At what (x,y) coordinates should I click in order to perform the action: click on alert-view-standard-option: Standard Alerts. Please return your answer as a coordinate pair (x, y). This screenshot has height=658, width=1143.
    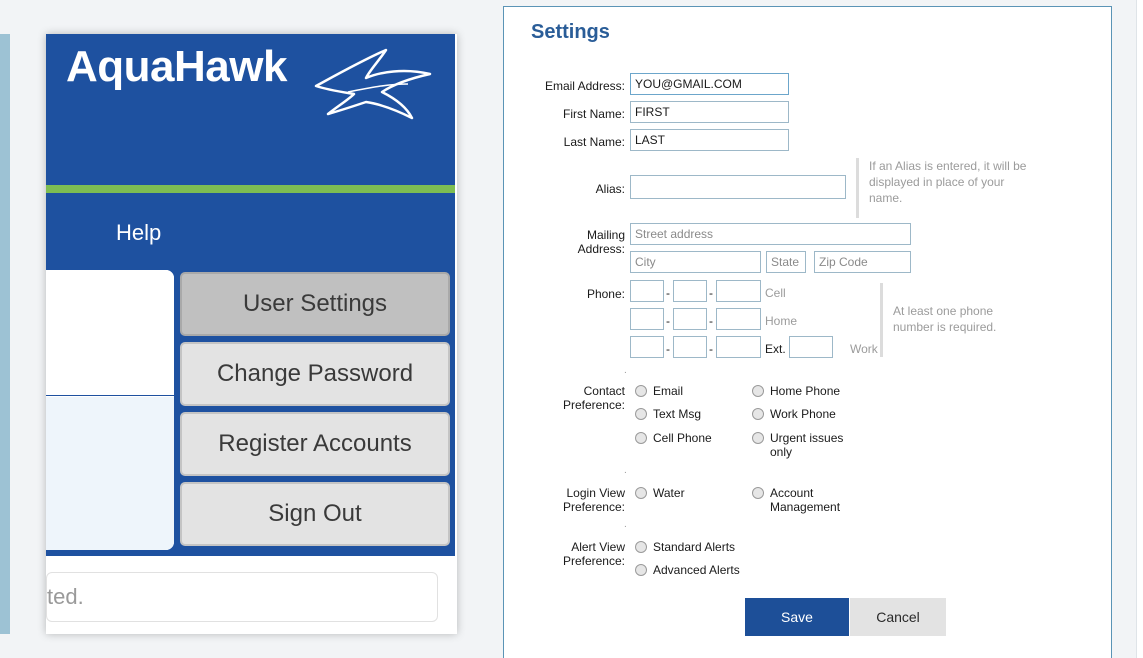
    Looking at the image, I should click on (685, 547).